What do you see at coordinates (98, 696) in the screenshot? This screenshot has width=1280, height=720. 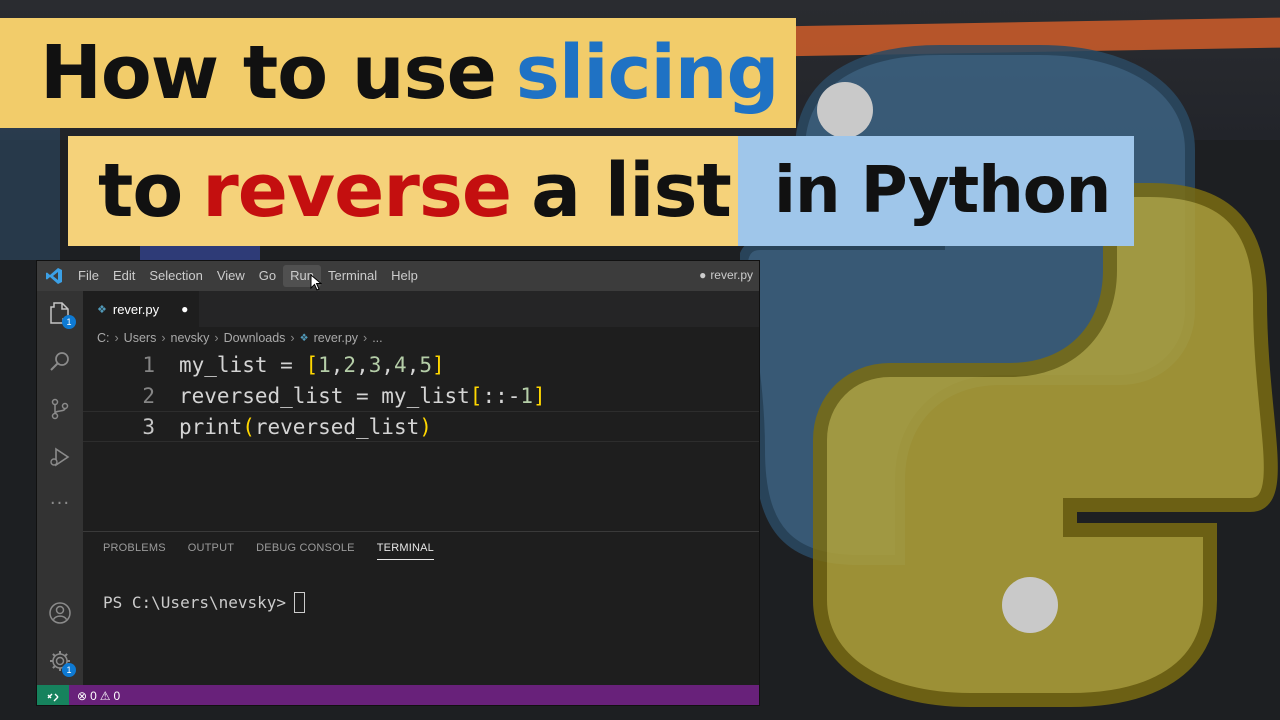 I see `problems-indicator: ⊗ 0 ⚠ 0` at bounding box center [98, 696].